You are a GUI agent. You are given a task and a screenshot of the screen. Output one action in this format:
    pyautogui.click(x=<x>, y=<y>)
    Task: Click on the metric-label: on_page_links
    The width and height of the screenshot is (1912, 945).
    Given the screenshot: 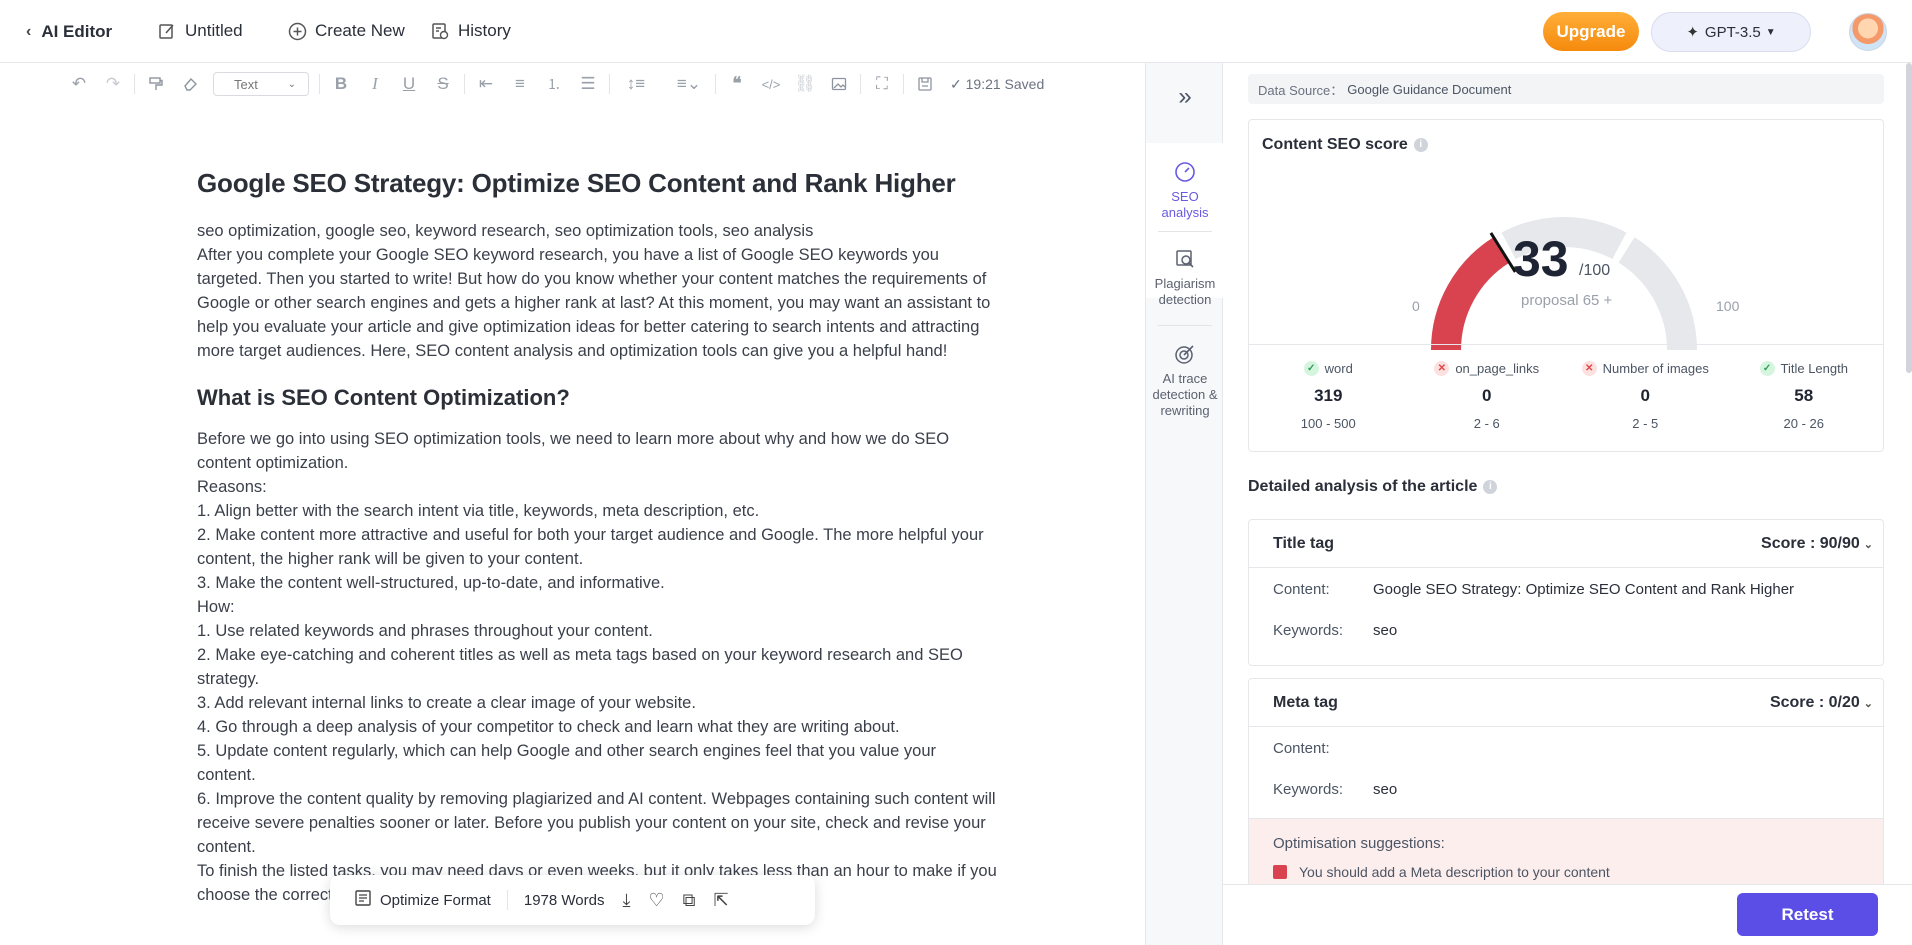 What is the action you would take?
    pyautogui.click(x=1497, y=368)
    